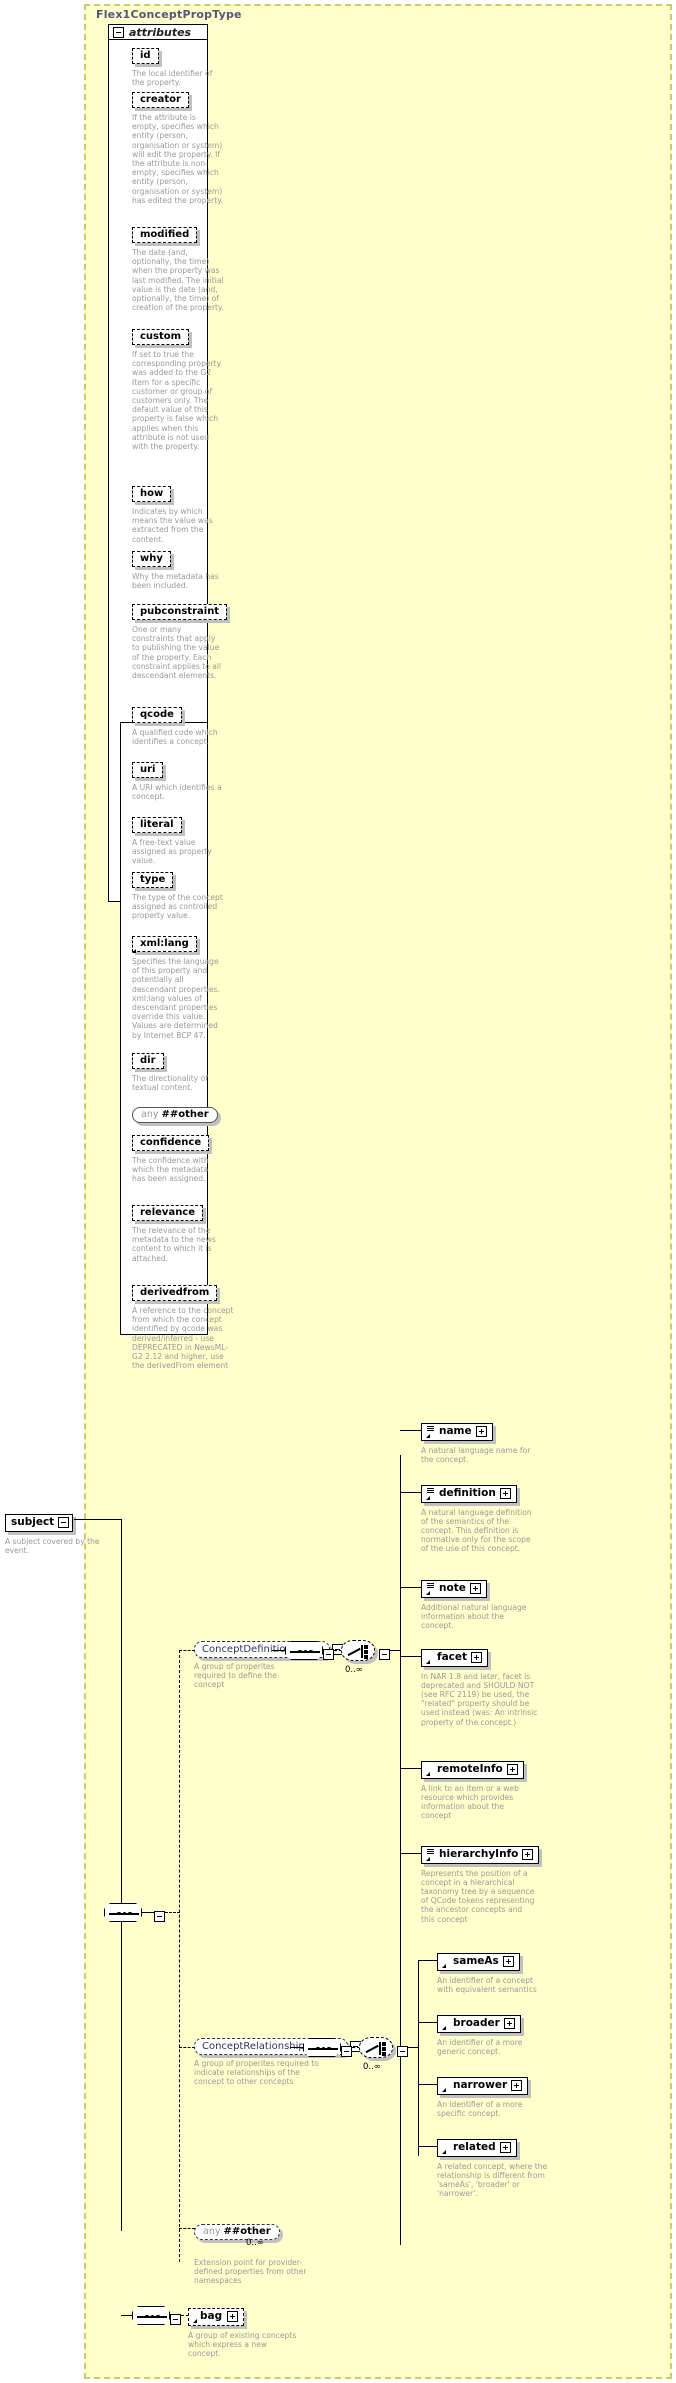 The image size is (676, 2383). What do you see at coordinates (479, 2023) in the screenshot?
I see `element-box-broader: broader` at bounding box center [479, 2023].